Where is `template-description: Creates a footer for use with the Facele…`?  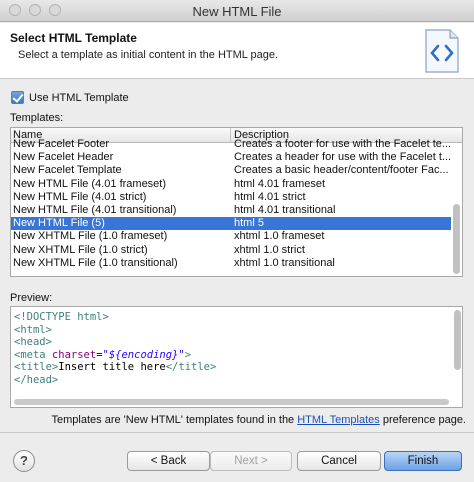
template-description: Creates a footer for use with the Facele… is located at coordinates (342, 144).